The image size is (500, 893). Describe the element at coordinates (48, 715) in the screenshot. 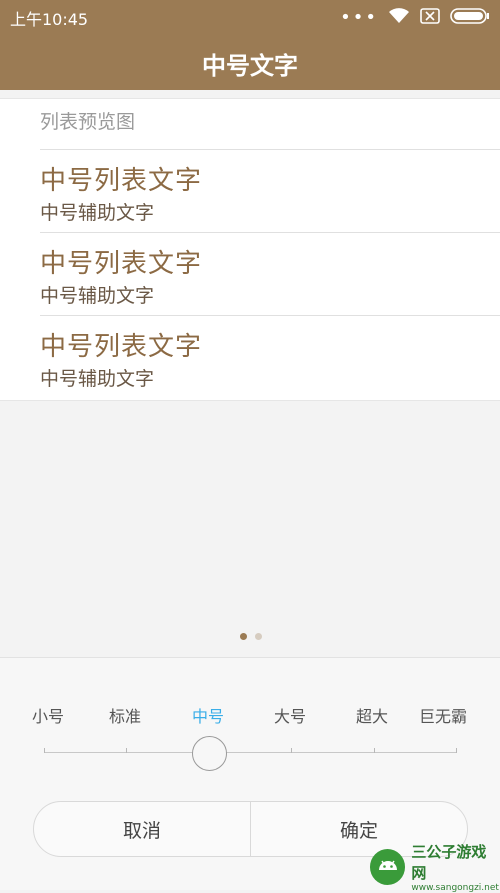

I see `size-option-small: 小号` at that location.